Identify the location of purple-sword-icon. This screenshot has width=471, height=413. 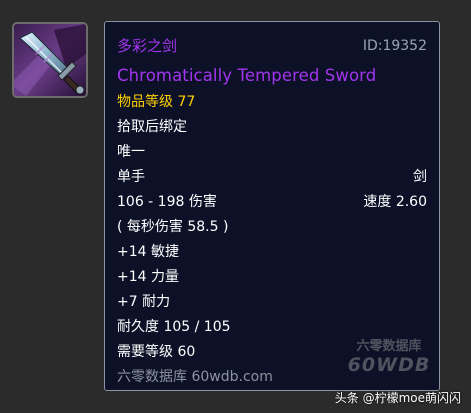
(50, 60).